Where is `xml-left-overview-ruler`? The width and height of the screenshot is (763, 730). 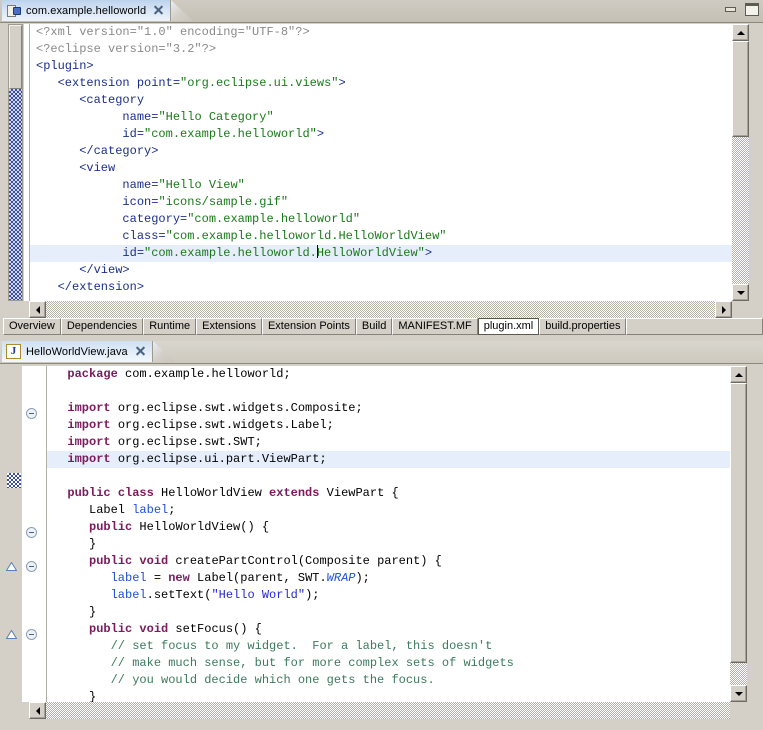 xml-left-overview-ruler is located at coordinates (15, 162).